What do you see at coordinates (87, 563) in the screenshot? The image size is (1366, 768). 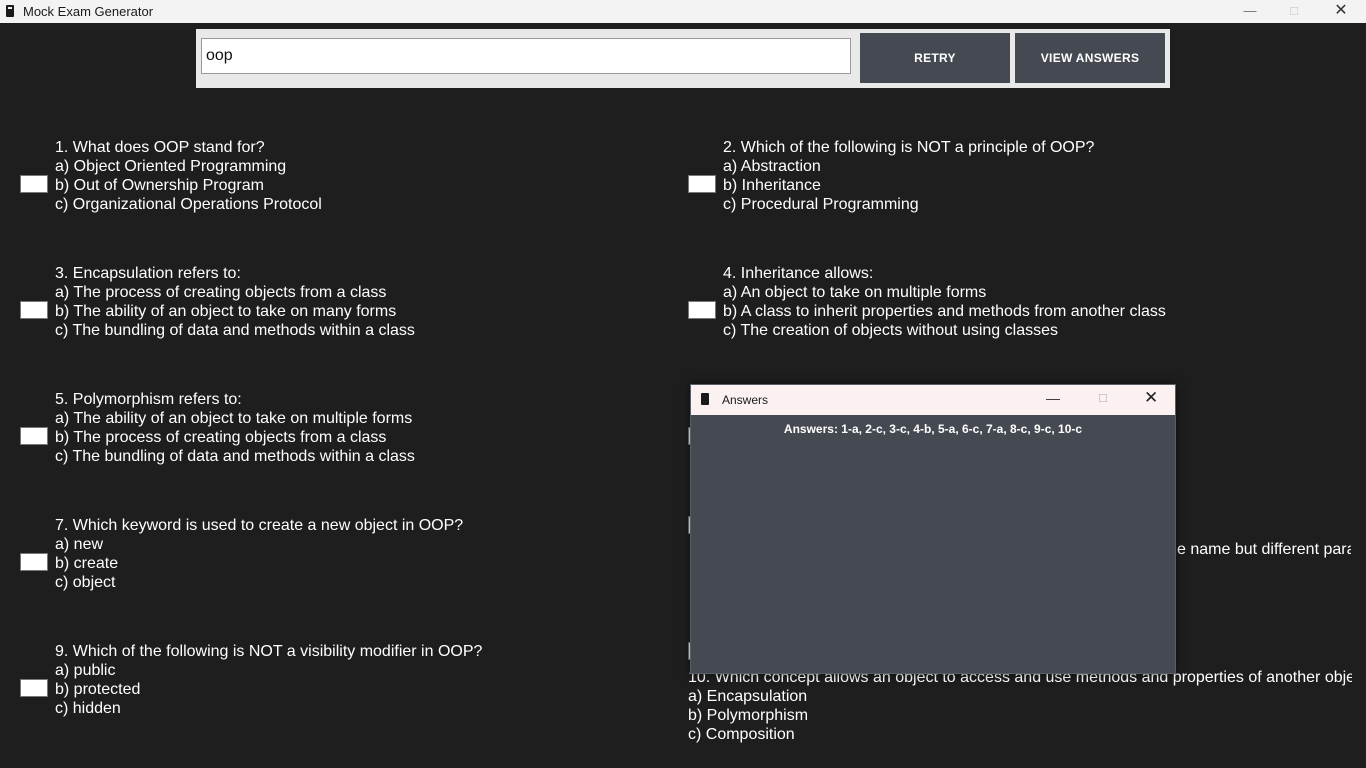 I see `option-b: b) create` at bounding box center [87, 563].